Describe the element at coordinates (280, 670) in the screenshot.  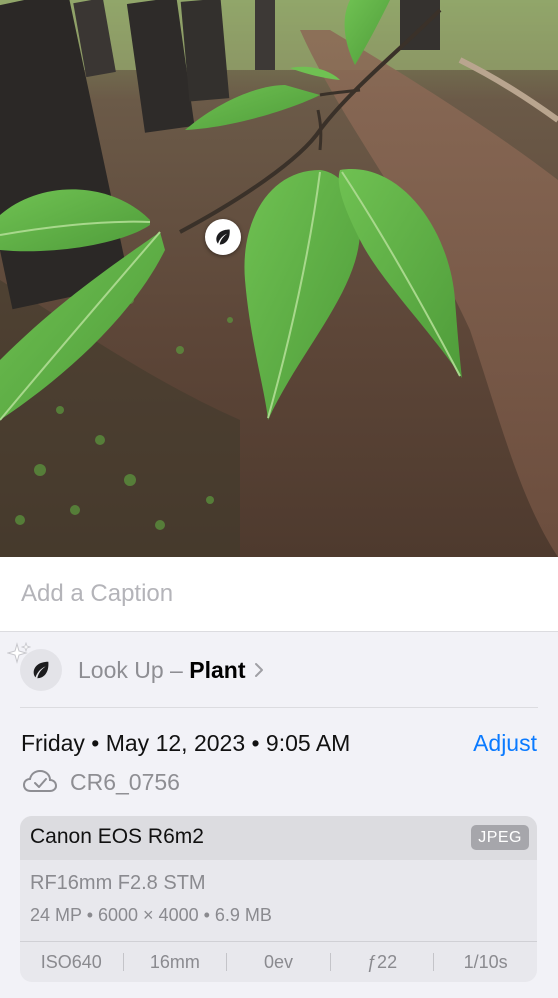
I see `look-up-plant-button: Look Up – Plant` at that location.